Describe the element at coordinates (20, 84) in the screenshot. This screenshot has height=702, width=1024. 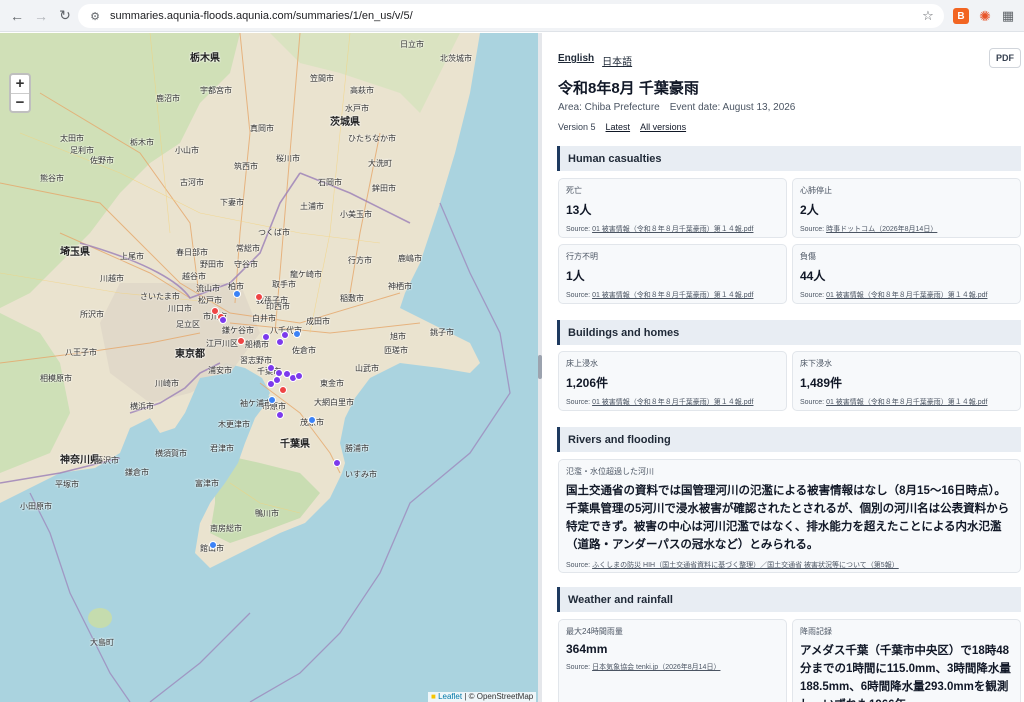
I see `zoom-in-button: +` at that location.